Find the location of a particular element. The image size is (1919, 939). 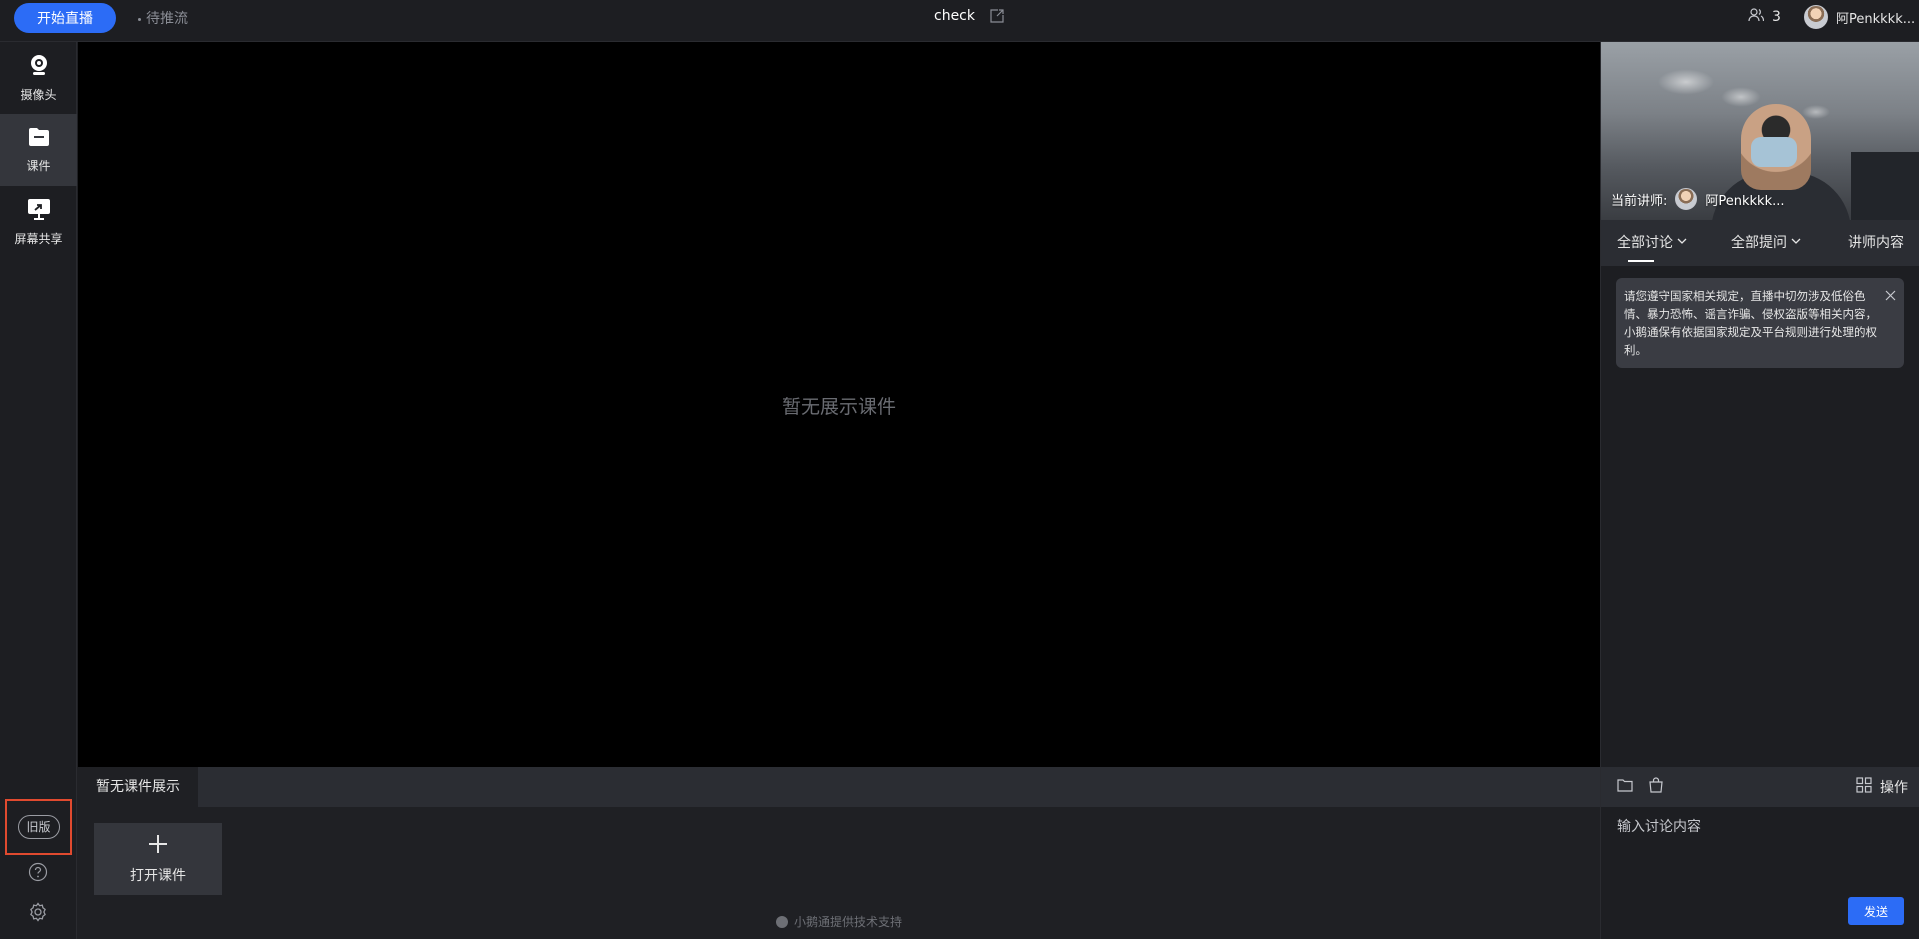

sidebar-item-screen-share: 屏幕共享 is located at coordinates (38, 222).